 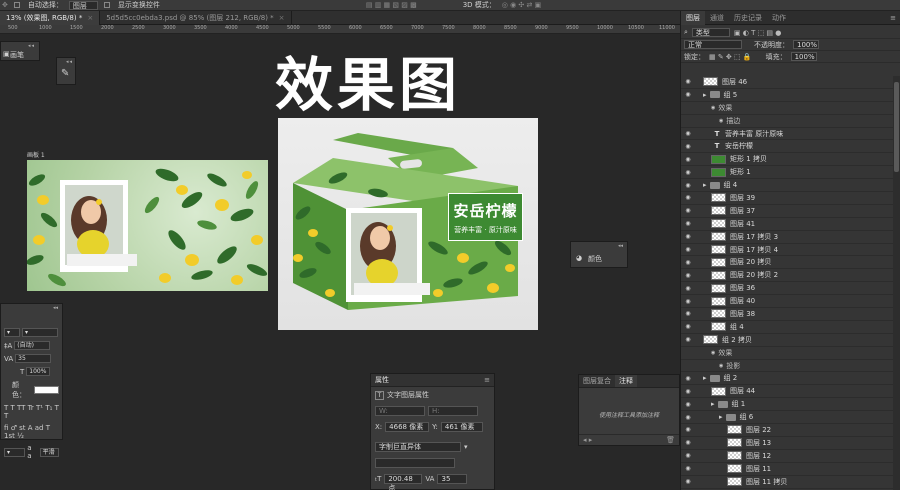 I want to click on color-palette-icon: ◕, so click(x=579, y=258).